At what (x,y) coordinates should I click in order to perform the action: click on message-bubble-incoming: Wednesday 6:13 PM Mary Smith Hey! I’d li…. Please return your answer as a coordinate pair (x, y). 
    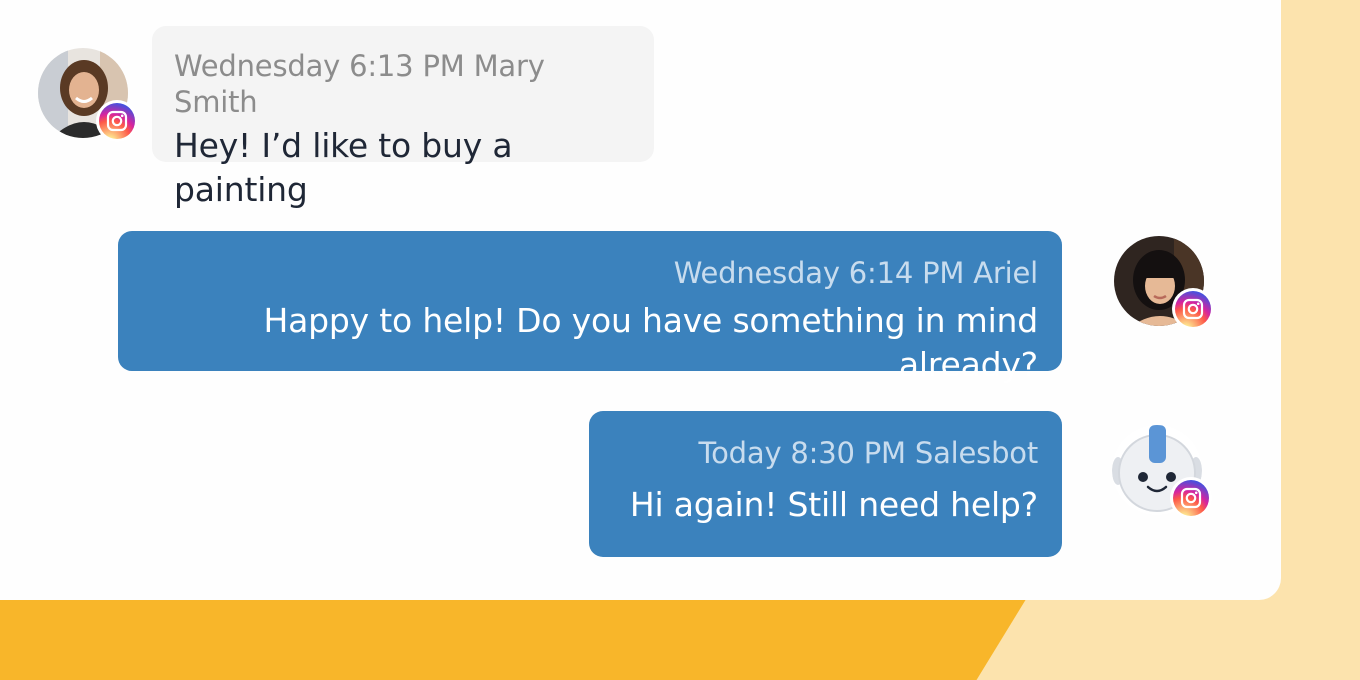
    Looking at the image, I should click on (403, 117).